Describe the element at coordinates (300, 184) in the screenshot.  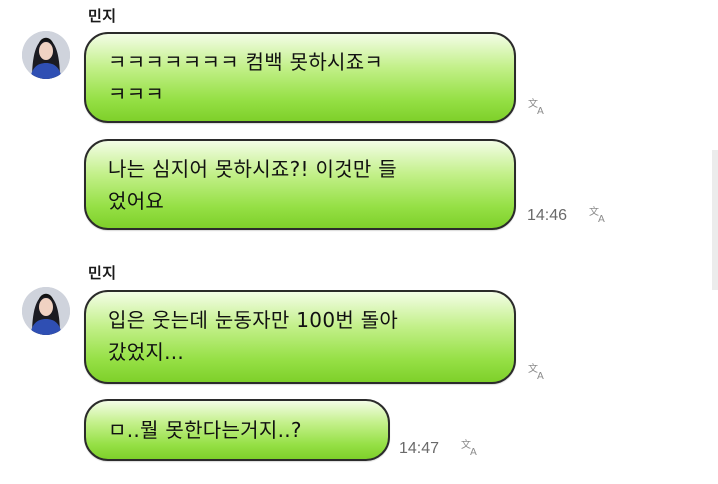
I see `message-bubble: 나는 심지어 못하시죠?! 이것만 들 었어요` at that location.